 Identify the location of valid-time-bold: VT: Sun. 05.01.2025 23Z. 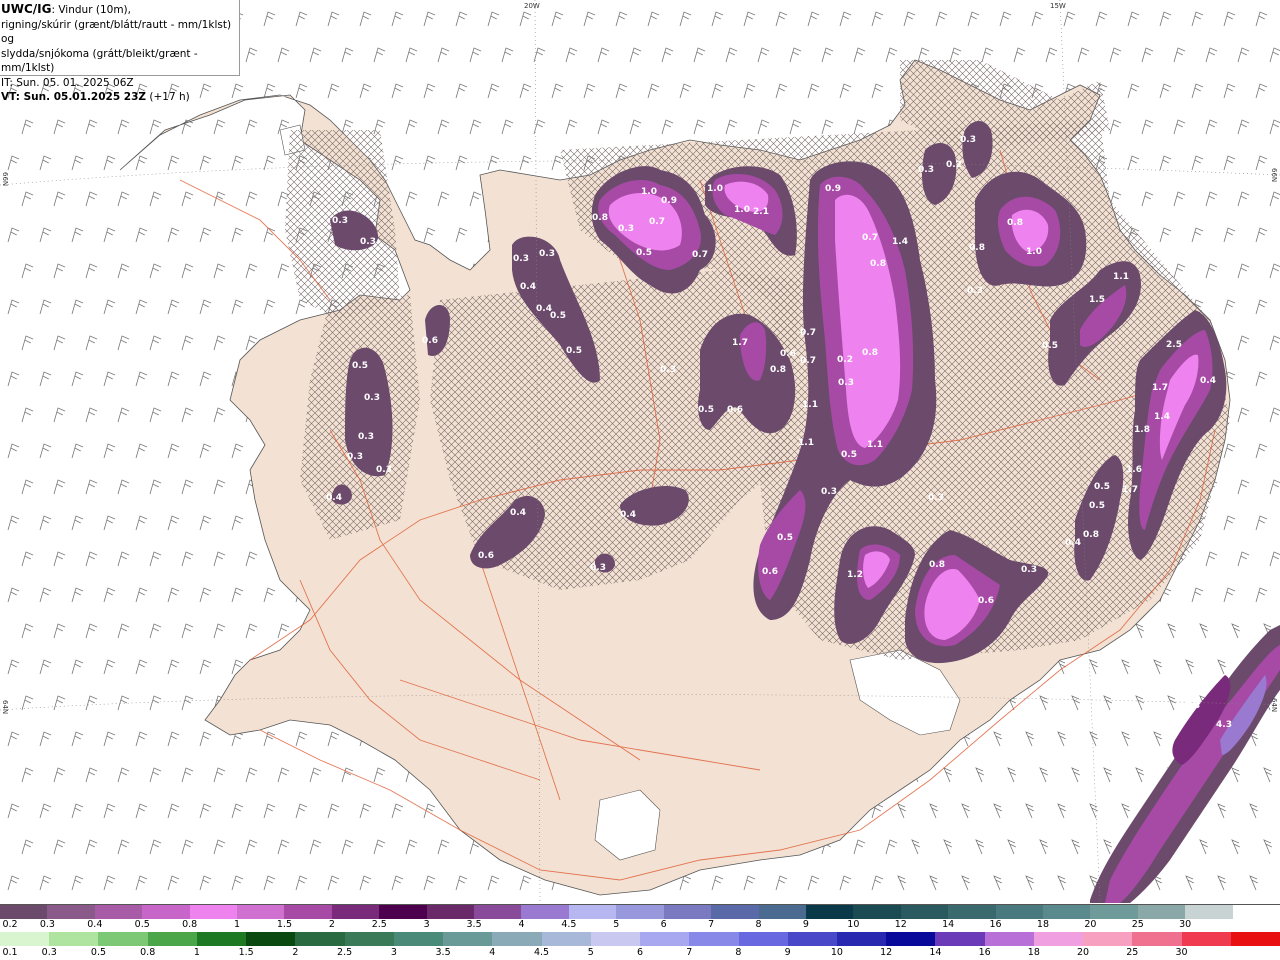
(74, 97).